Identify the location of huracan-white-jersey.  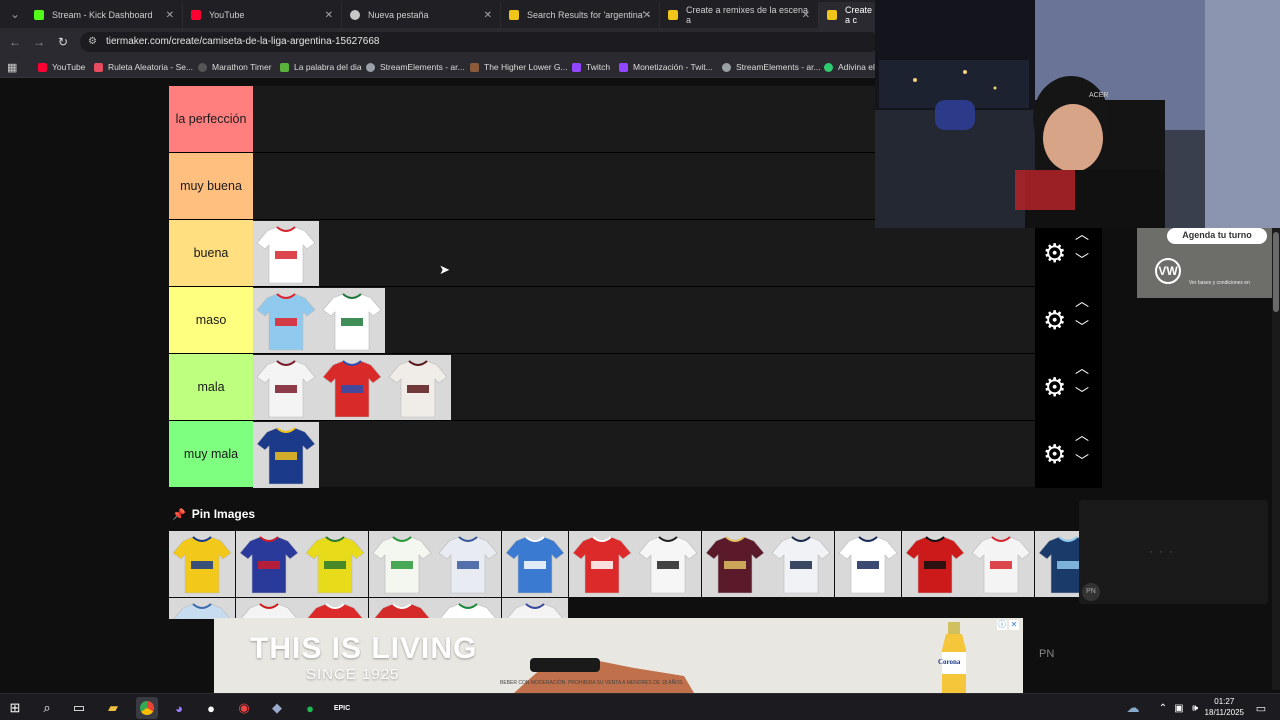
(286, 254).